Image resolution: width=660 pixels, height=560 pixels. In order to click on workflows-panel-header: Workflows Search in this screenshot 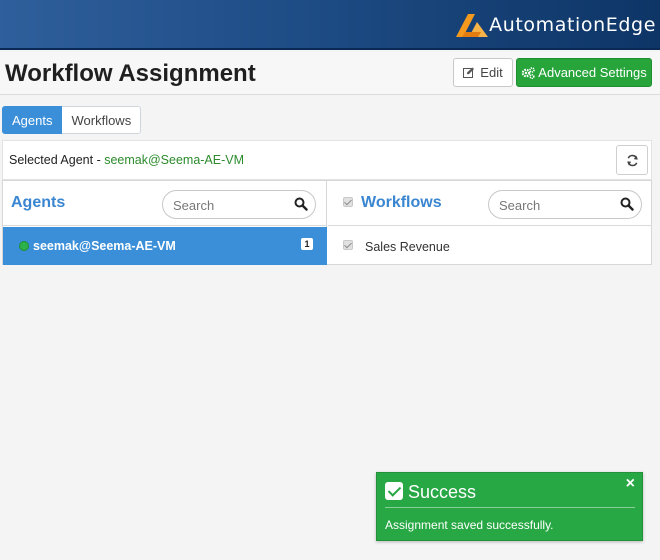, I will do `click(489, 203)`.